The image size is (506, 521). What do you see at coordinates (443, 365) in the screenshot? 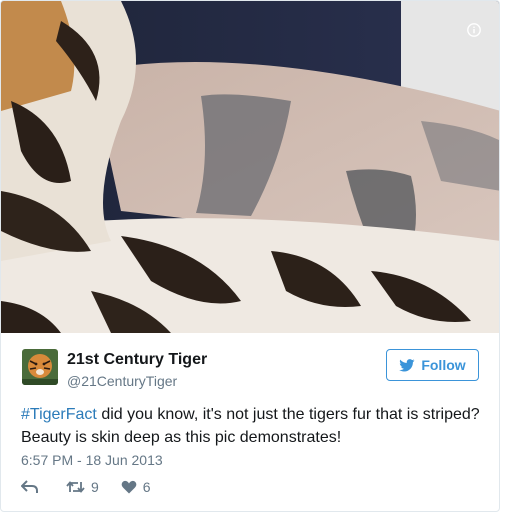
I see `follow-label: Follow` at bounding box center [443, 365].